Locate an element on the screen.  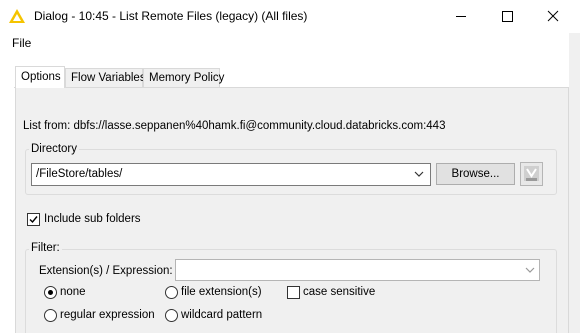
close-icon is located at coordinates (553, 16).